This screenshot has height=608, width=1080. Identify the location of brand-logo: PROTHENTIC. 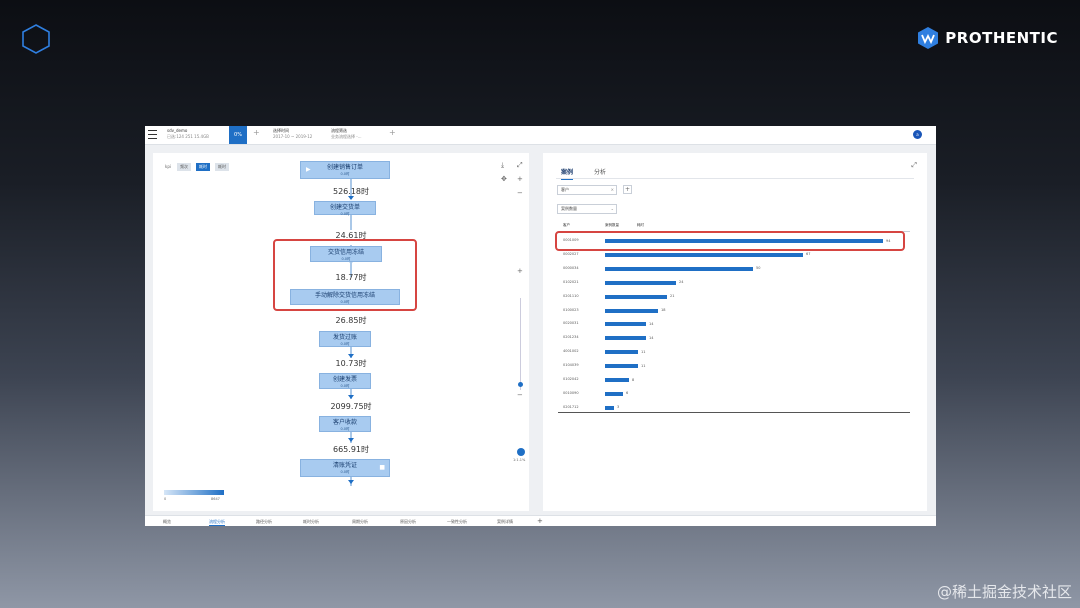
(987, 38).